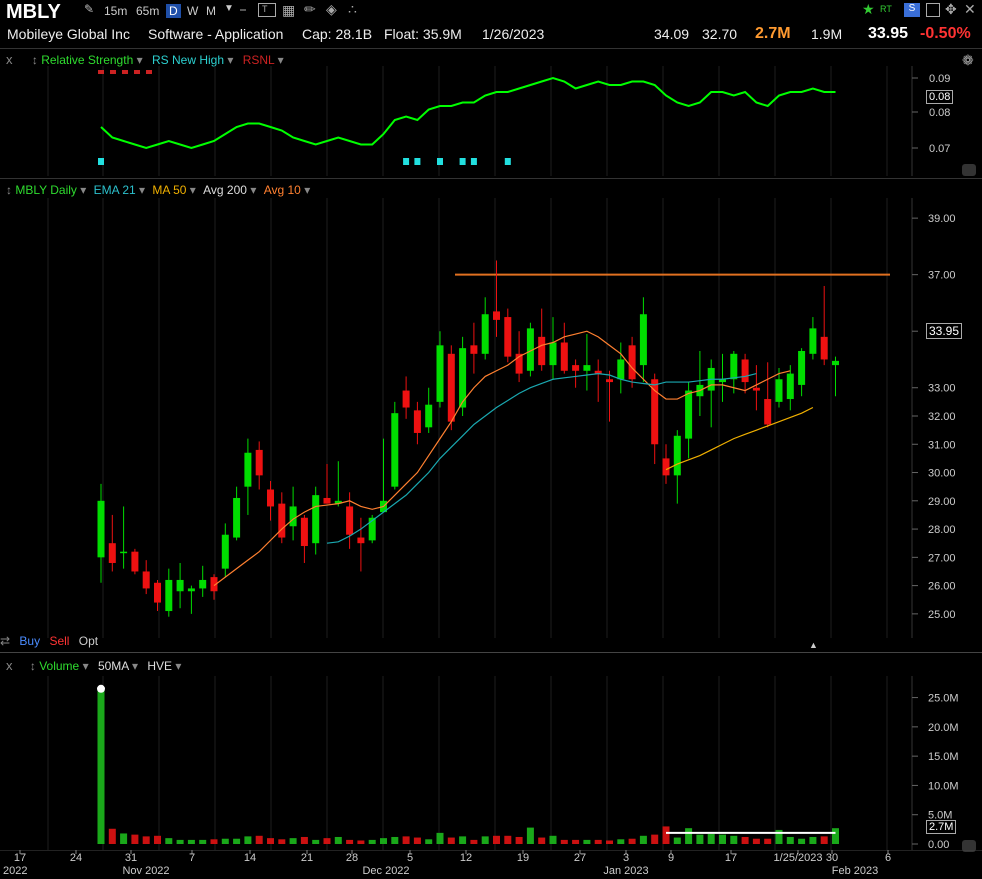  Describe the element at coordinates (672, 34) in the screenshot. I see `day-high: 34.09` at that location.